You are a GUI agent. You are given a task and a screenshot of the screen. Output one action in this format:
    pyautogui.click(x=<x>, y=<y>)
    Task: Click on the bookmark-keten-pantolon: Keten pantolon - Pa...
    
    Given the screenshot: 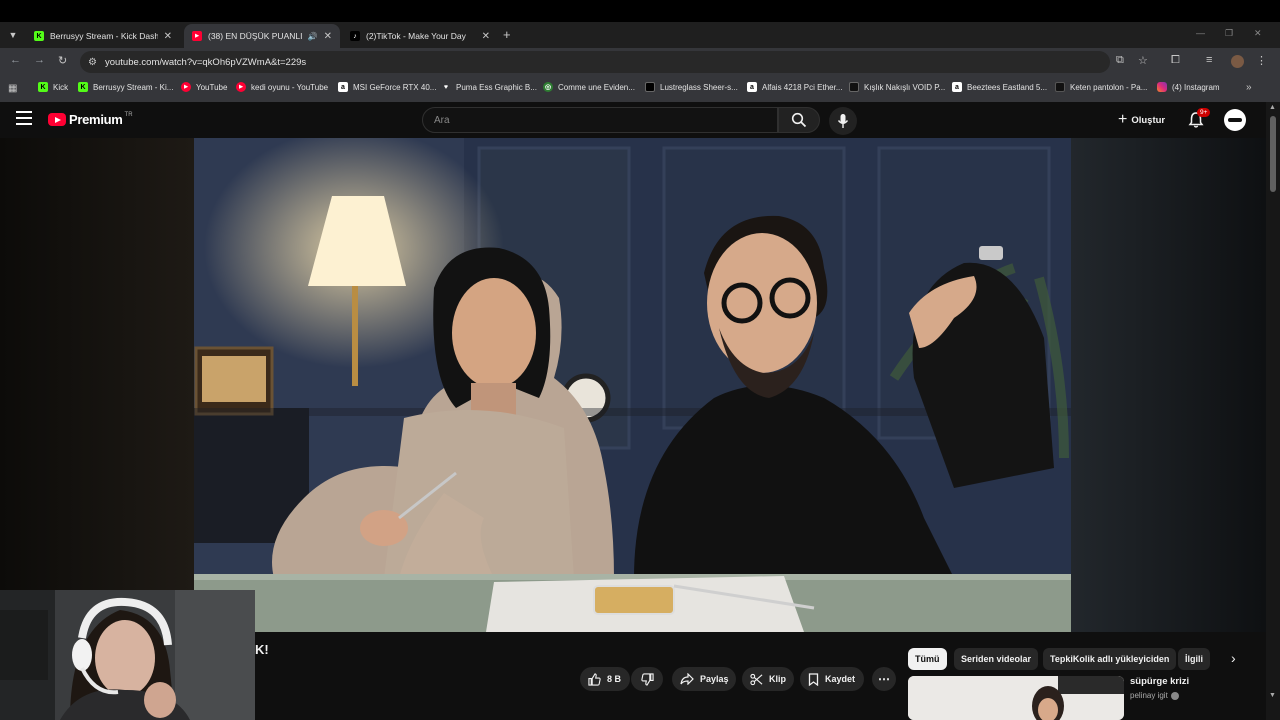 What is the action you would take?
    pyautogui.click(x=1101, y=87)
    